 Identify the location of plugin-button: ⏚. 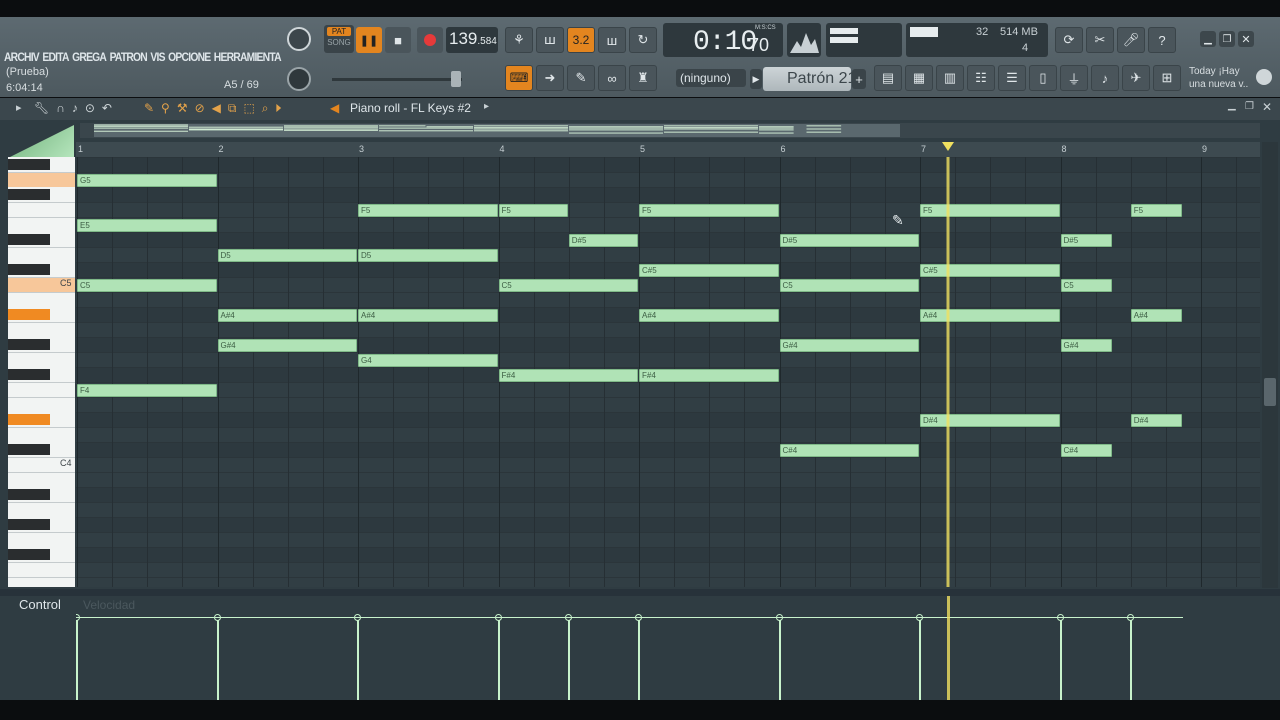
(1074, 78).